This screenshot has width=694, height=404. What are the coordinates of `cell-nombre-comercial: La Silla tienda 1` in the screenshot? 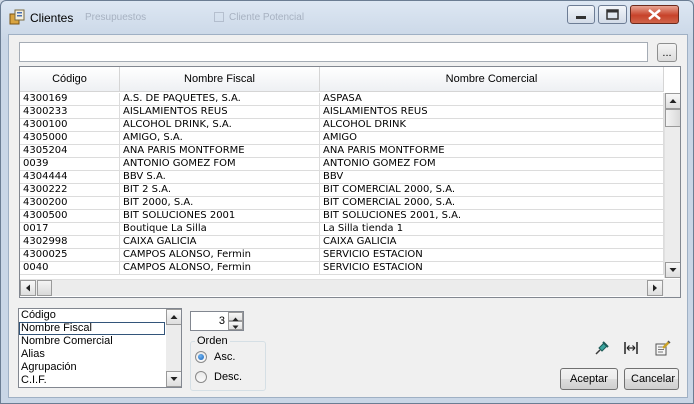 It's located at (492, 229).